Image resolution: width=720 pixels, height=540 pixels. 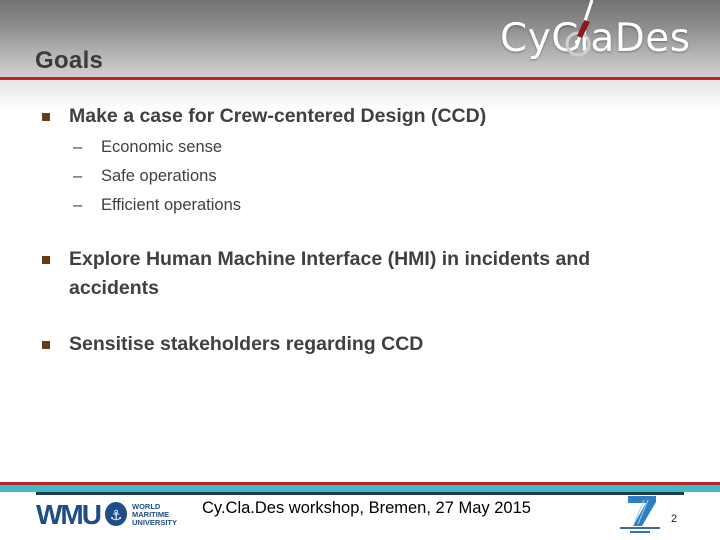 What do you see at coordinates (106, 514) in the screenshot?
I see `wmu-logo: WMU ⚓ WORLD MARITIME UNIVERSITY` at bounding box center [106, 514].